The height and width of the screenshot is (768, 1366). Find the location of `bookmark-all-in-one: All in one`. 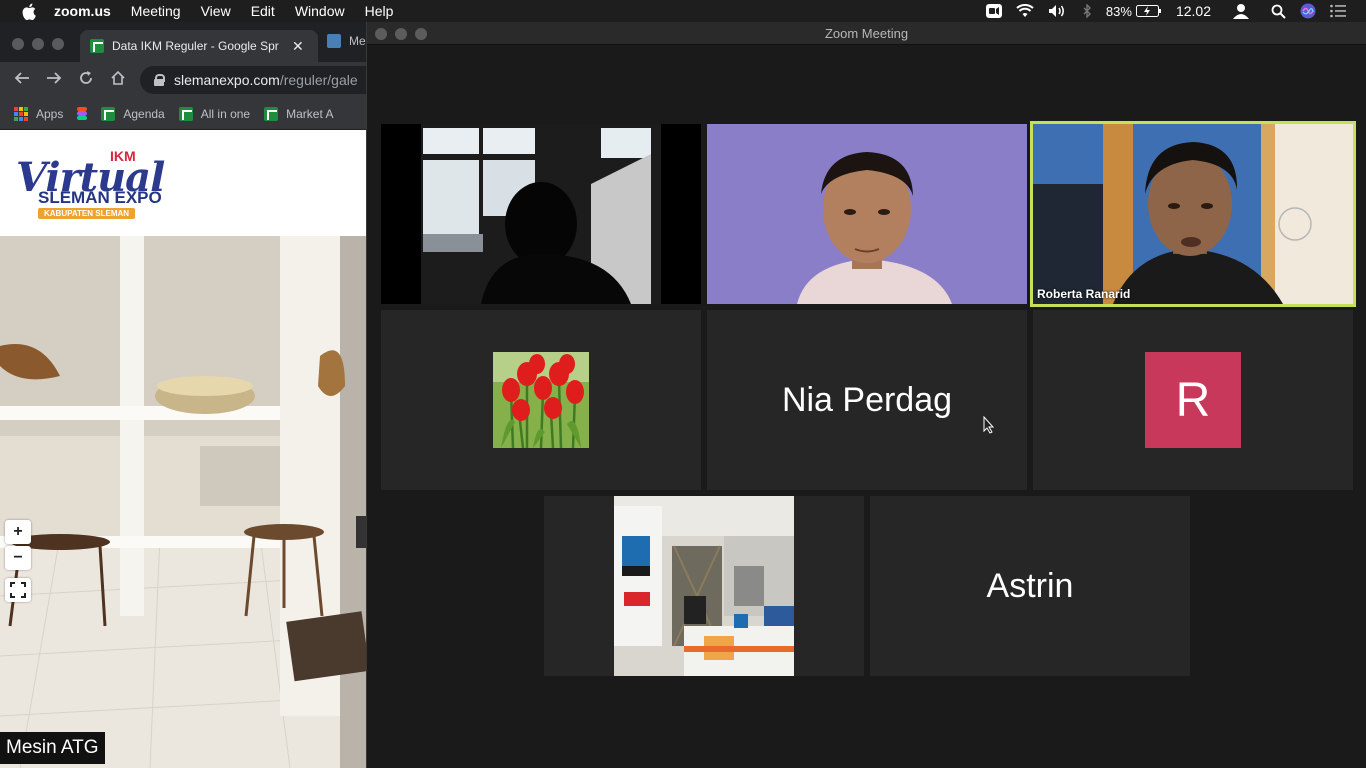

bookmark-all-in-one: All in one is located at coordinates (214, 113).